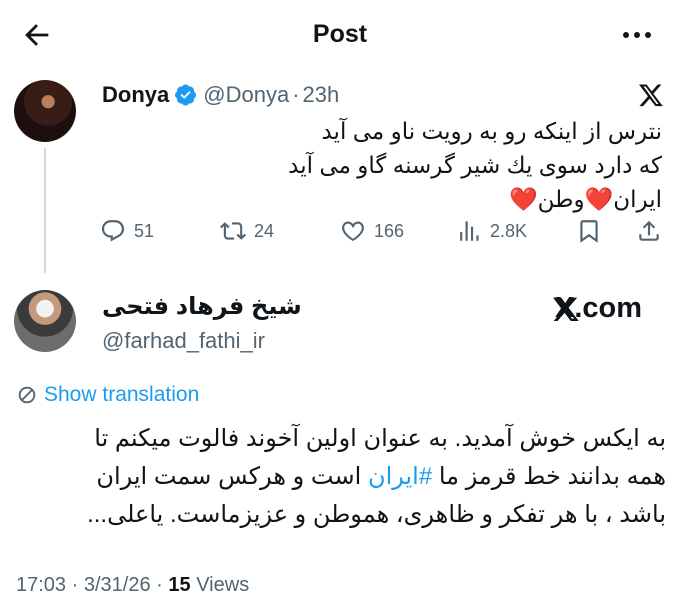 The width and height of the screenshot is (680, 604). I want to click on author-name: شیخ فرهاد فتحی, so click(202, 306).